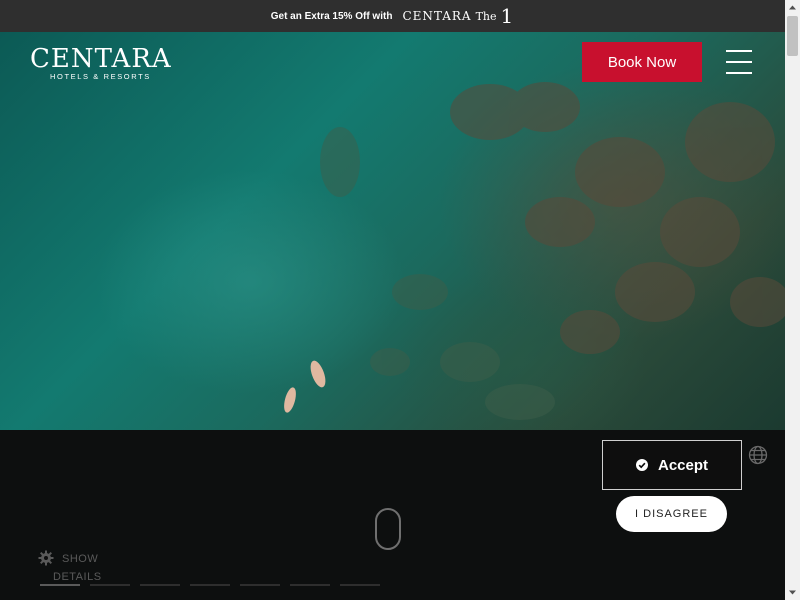  Describe the element at coordinates (46, 558) in the screenshot. I see `gear-icon` at that location.